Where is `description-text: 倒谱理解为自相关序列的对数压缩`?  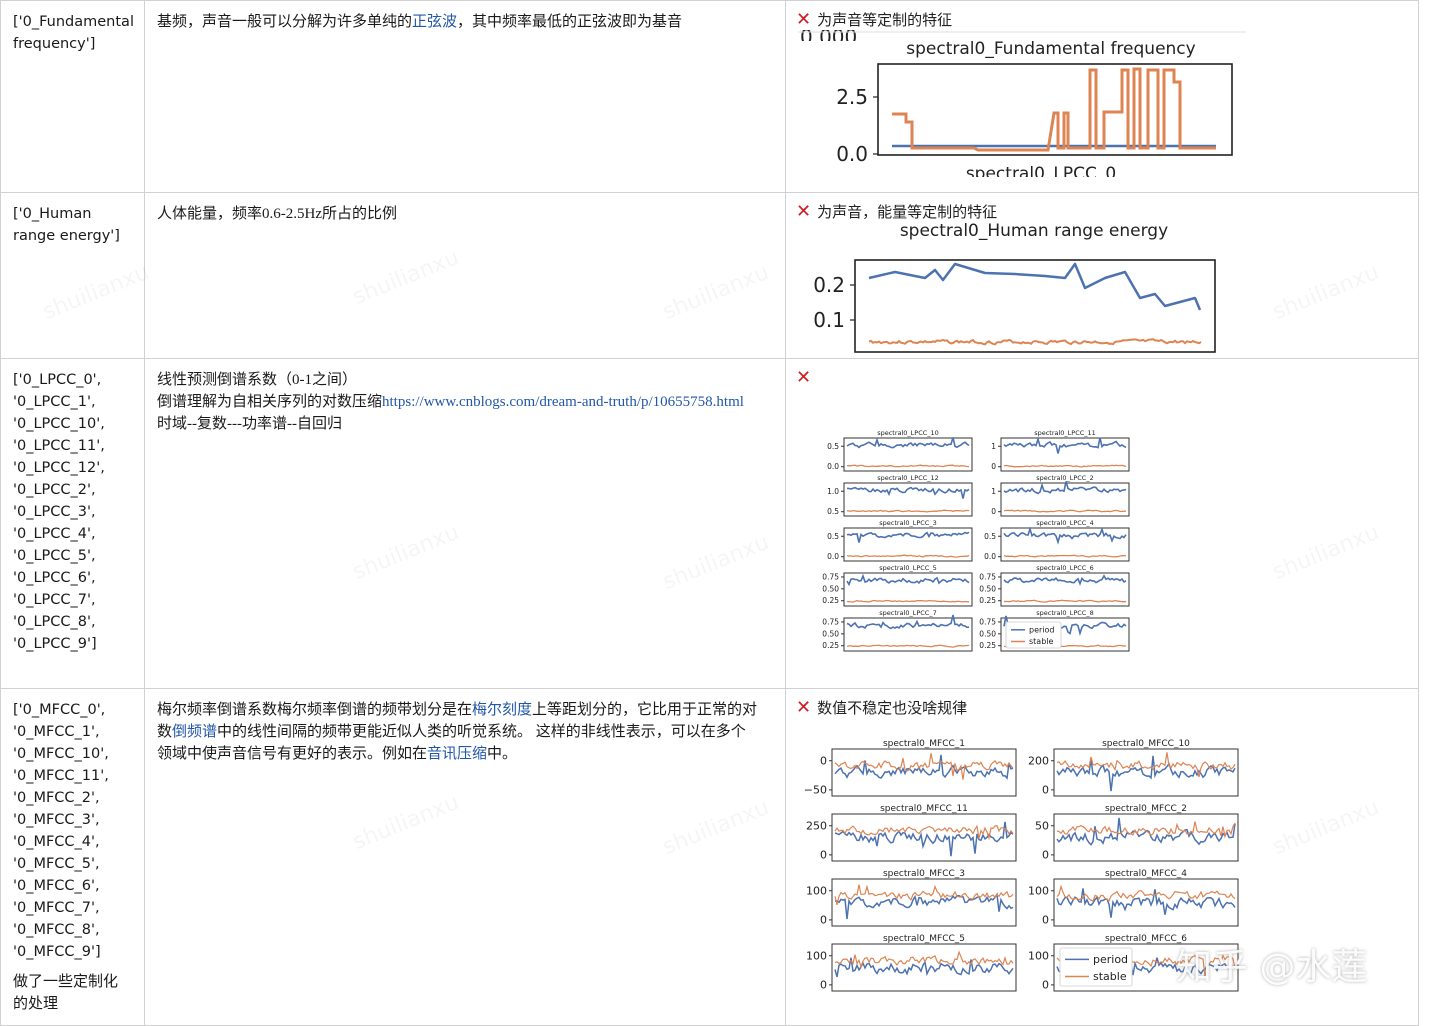 description-text: 倒谱理解为自相关序列的对数压缩 is located at coordinates (270, 402).